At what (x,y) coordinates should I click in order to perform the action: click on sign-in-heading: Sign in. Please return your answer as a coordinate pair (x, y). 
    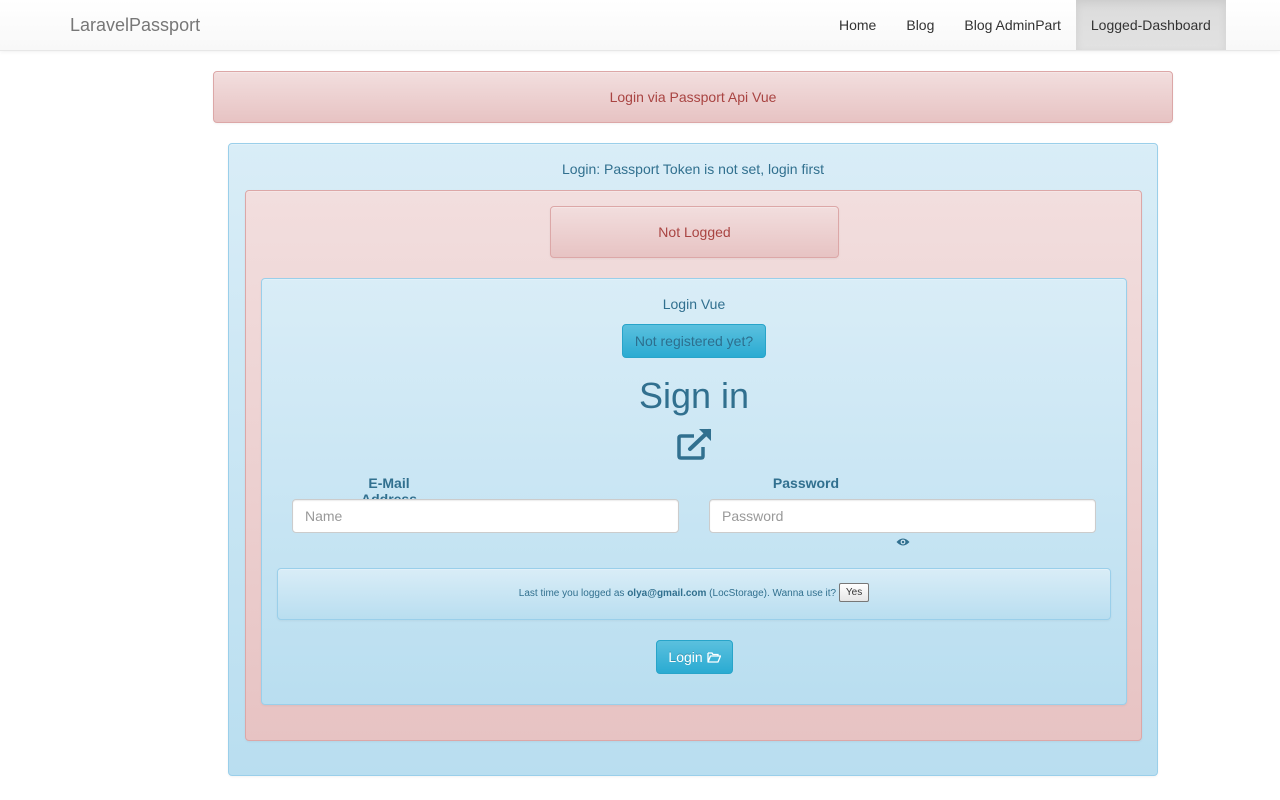
    Looking at the image, I should click on (694, 395).